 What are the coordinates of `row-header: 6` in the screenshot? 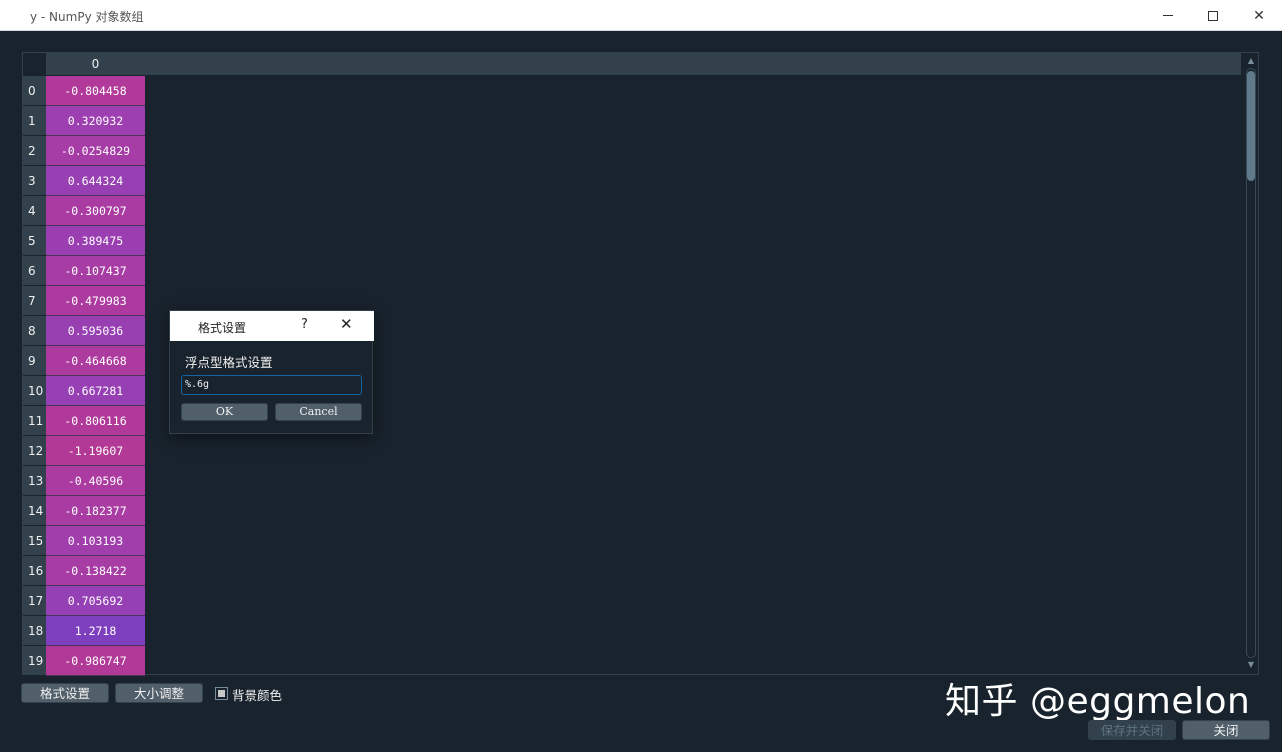 It's located at (34, 271).